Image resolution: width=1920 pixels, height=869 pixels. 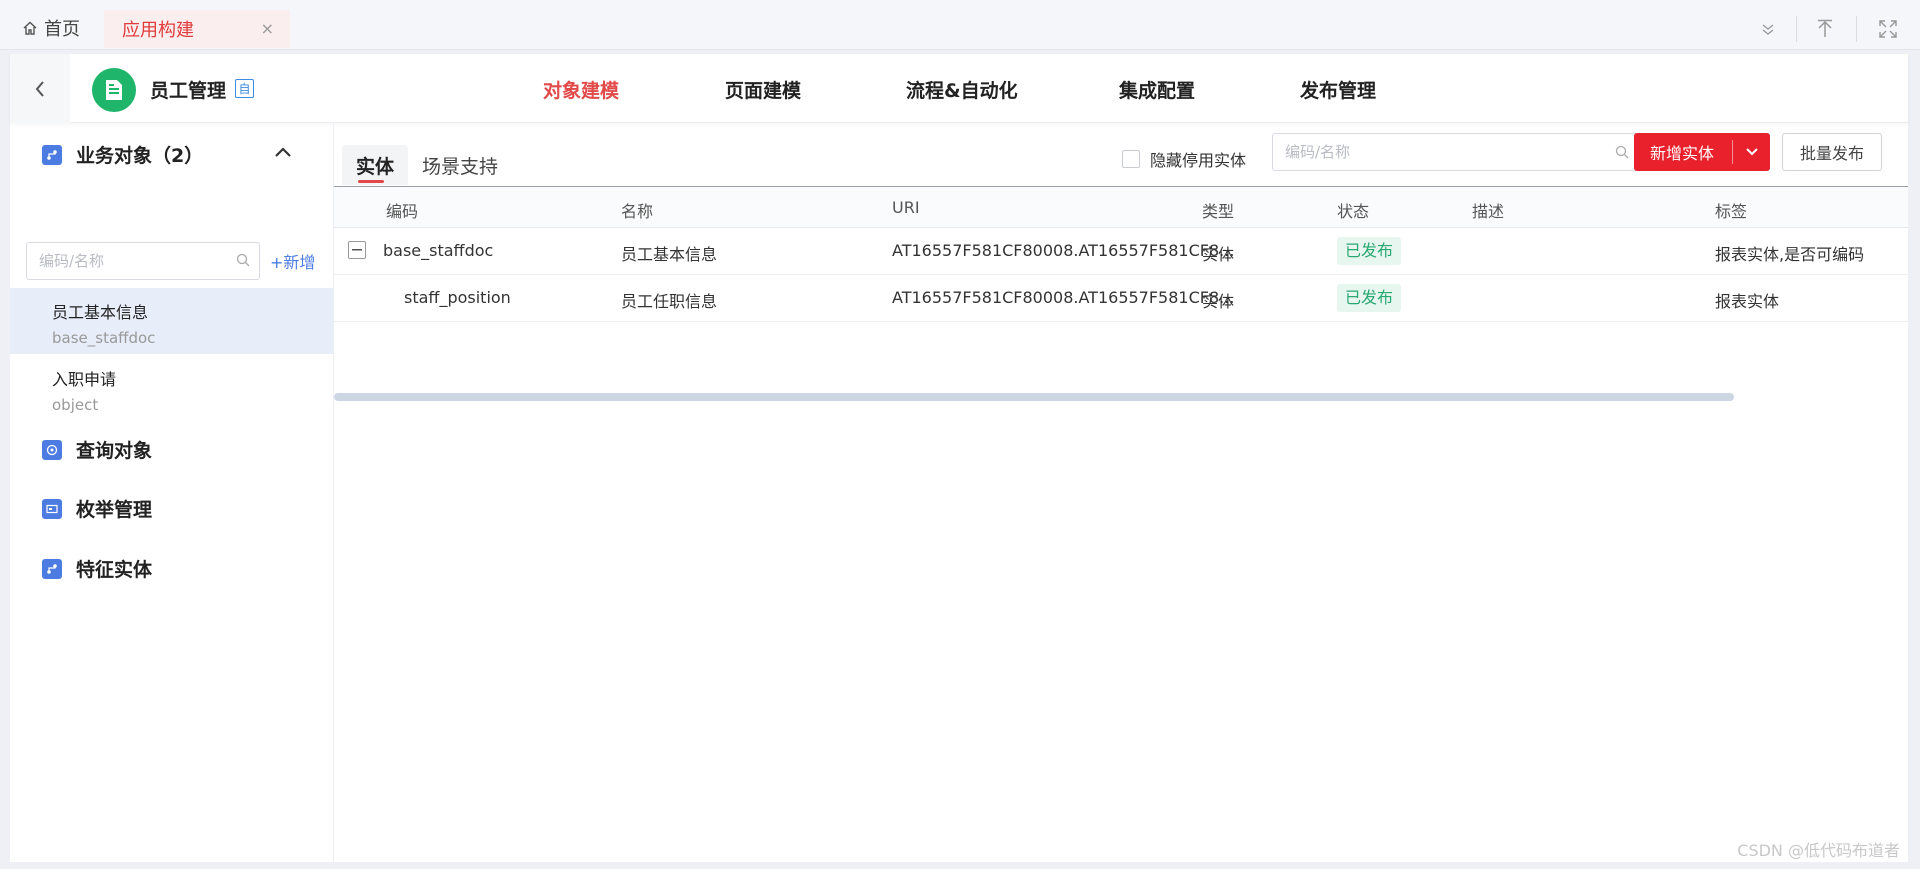 What do you see at coordinates (960, 25) in the screenshot?
I see `tab-bar: 首页 应用构建 ×` at bounding box center [960, 25].